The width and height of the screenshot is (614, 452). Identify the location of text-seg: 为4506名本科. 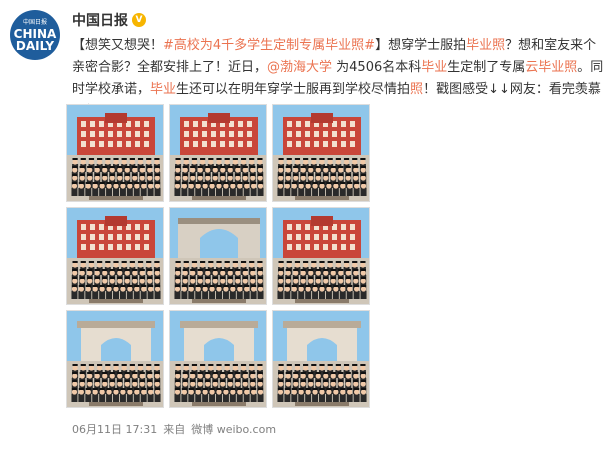
(377, 67).